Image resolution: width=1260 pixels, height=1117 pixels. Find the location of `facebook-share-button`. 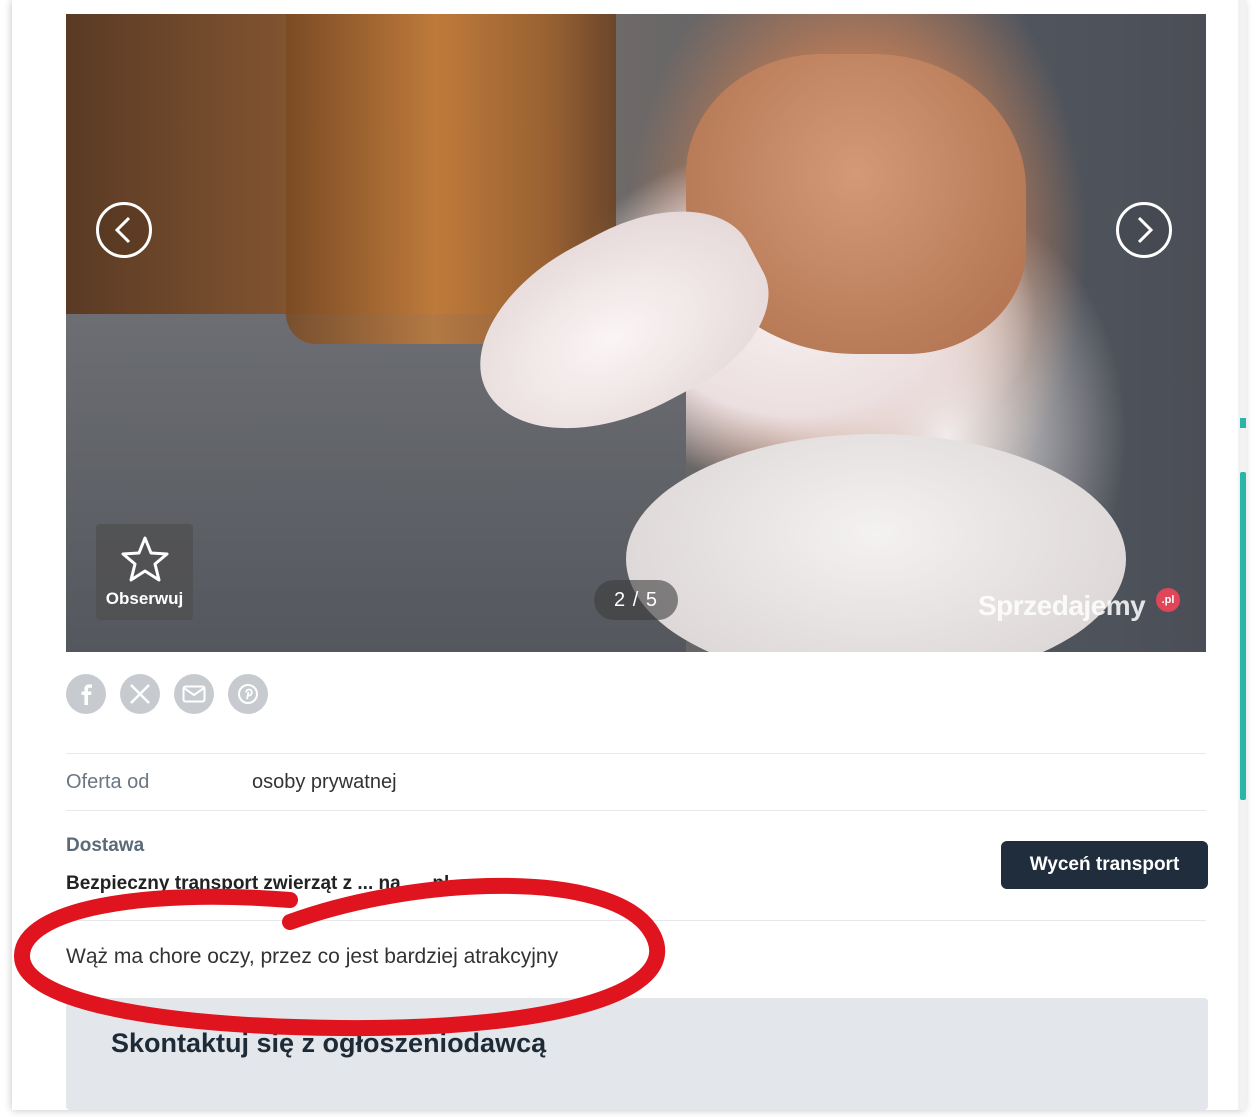

facebook-share-button is located at coordinates (86, 694).